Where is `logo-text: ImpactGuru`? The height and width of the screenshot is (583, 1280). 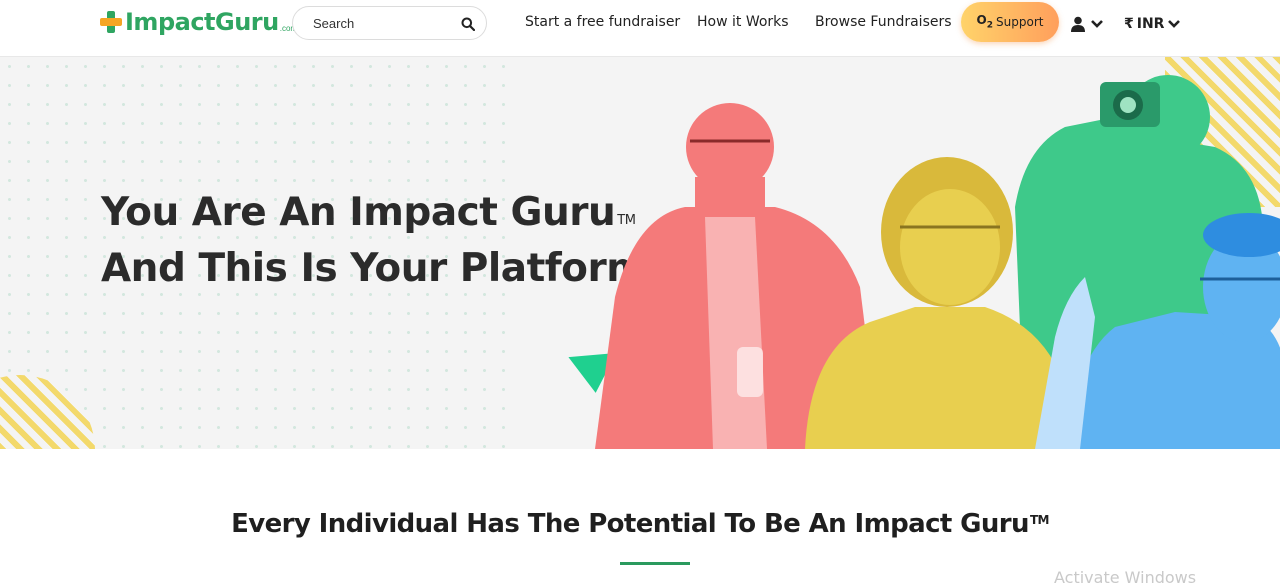 logo-text: ImpactGuru is located at coordinates (202, 22).